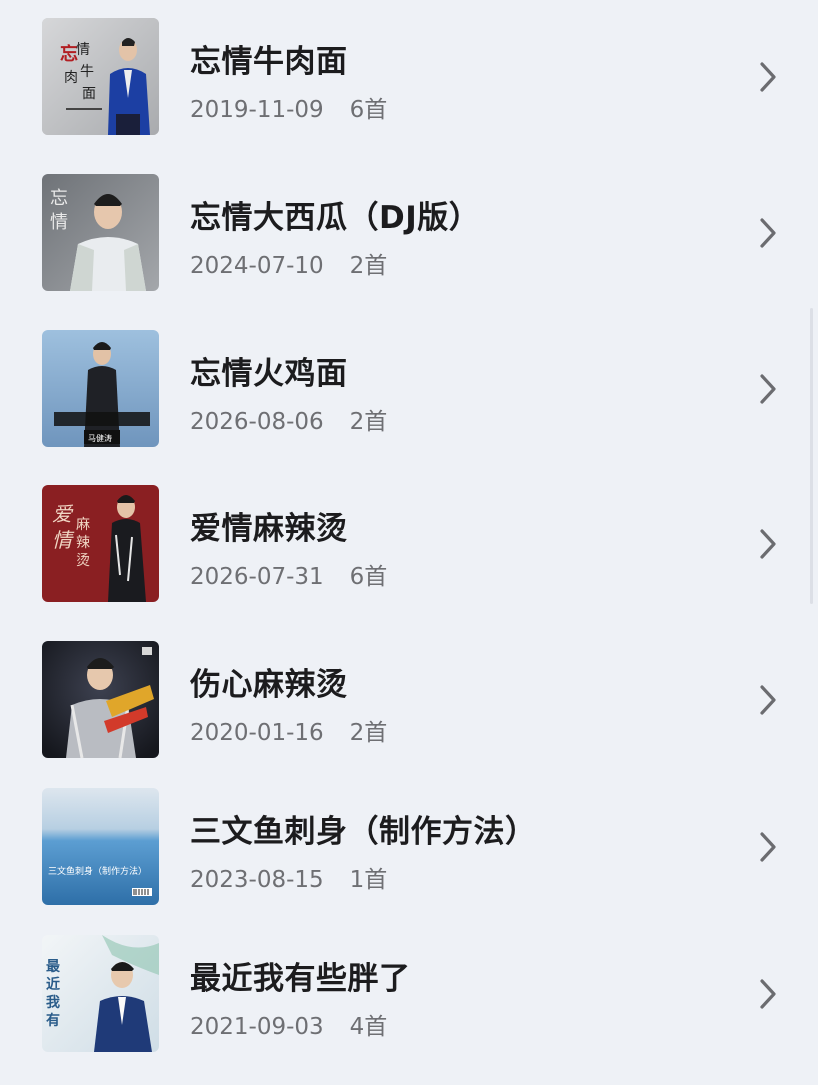  I want to click on svg-text: 马健涛, so click(100, 438).